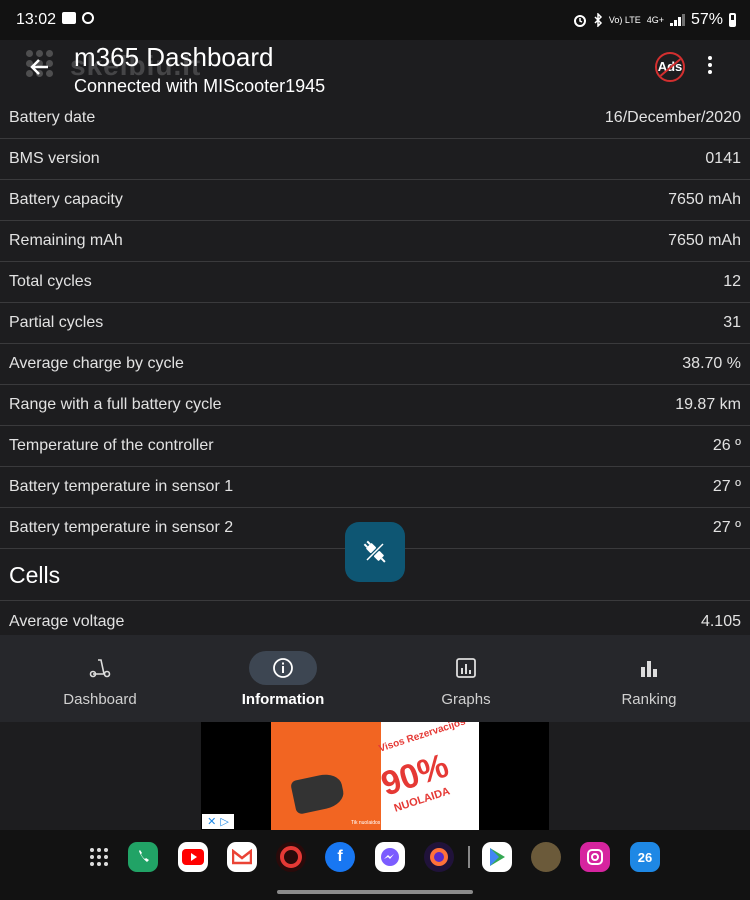  Describe the element at coordinates (732, 322) in the screenshot. I see `row-value: 31` at that location.